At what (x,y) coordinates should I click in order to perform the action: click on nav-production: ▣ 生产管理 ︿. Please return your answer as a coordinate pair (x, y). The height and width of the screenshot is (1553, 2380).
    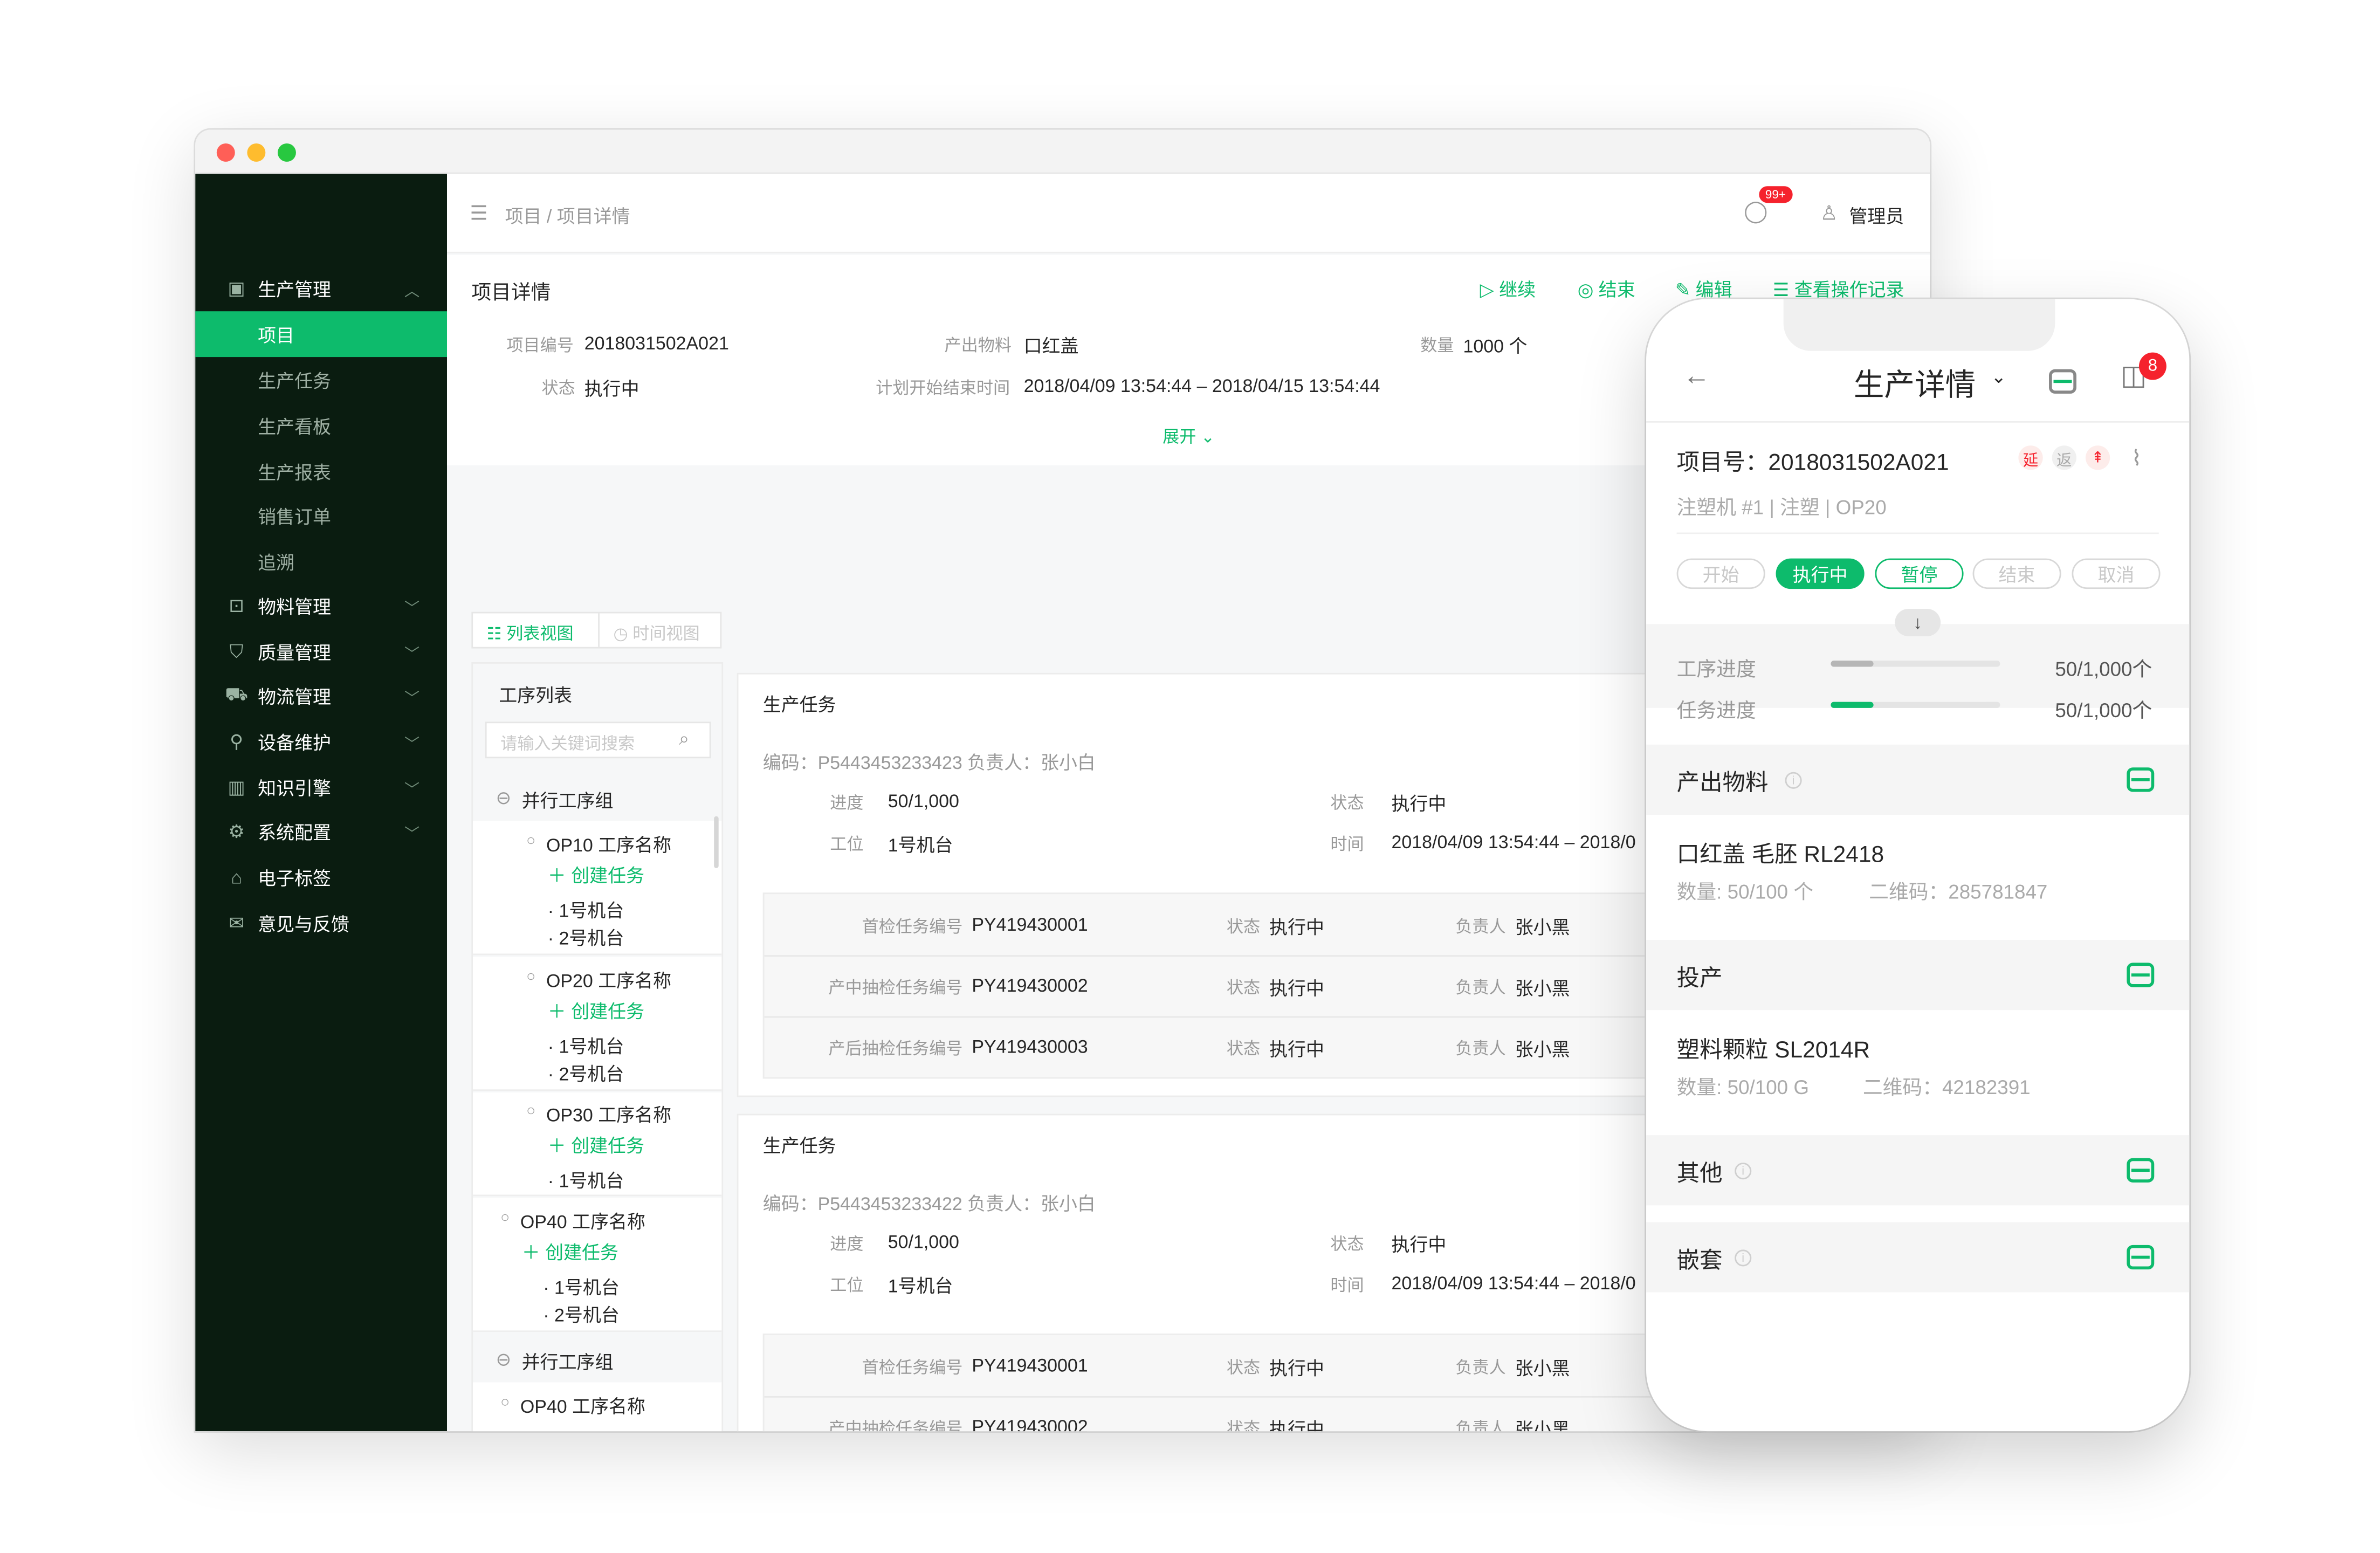
    Looking at the image, I should click on (321, 288).